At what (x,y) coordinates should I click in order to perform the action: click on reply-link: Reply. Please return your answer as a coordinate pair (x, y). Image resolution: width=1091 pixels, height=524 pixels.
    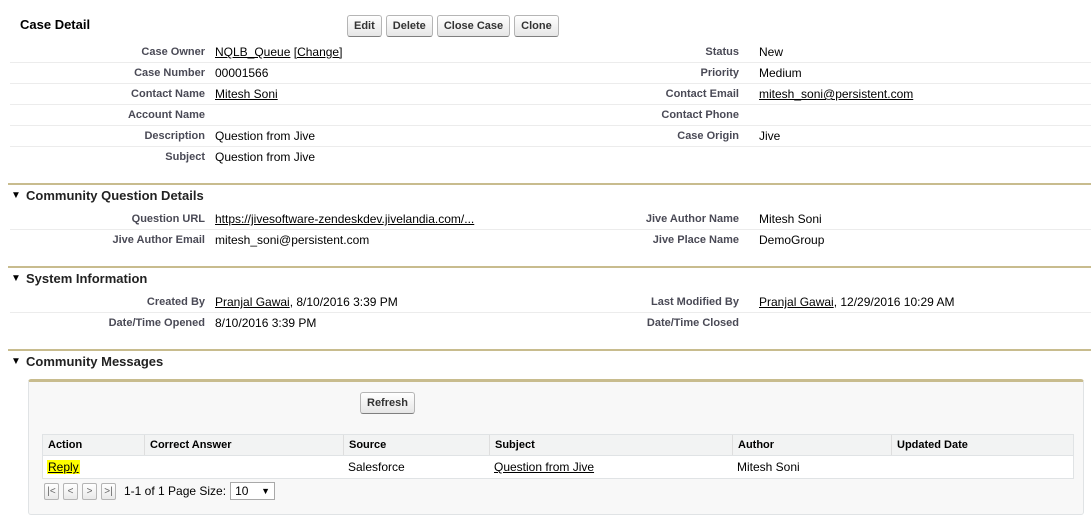
    Looking at the image, I should click on (63, 467).